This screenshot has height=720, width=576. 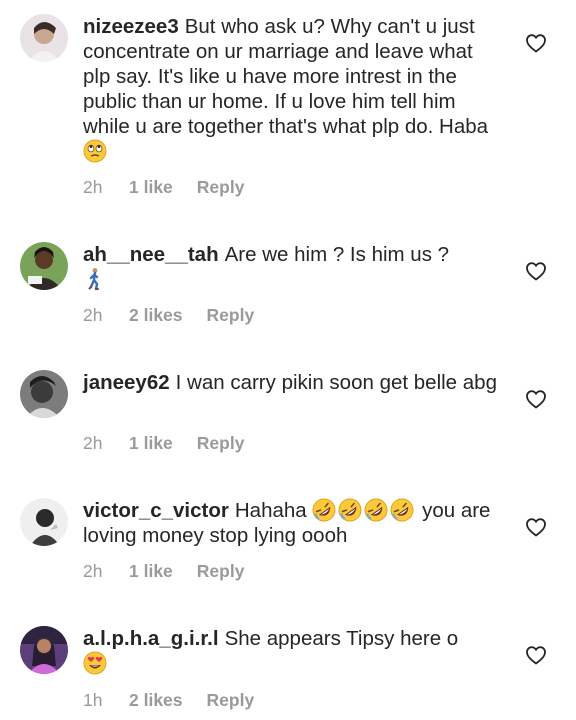 I want to click on comment-body-before: Hahaha, so click(x=270, y=510).